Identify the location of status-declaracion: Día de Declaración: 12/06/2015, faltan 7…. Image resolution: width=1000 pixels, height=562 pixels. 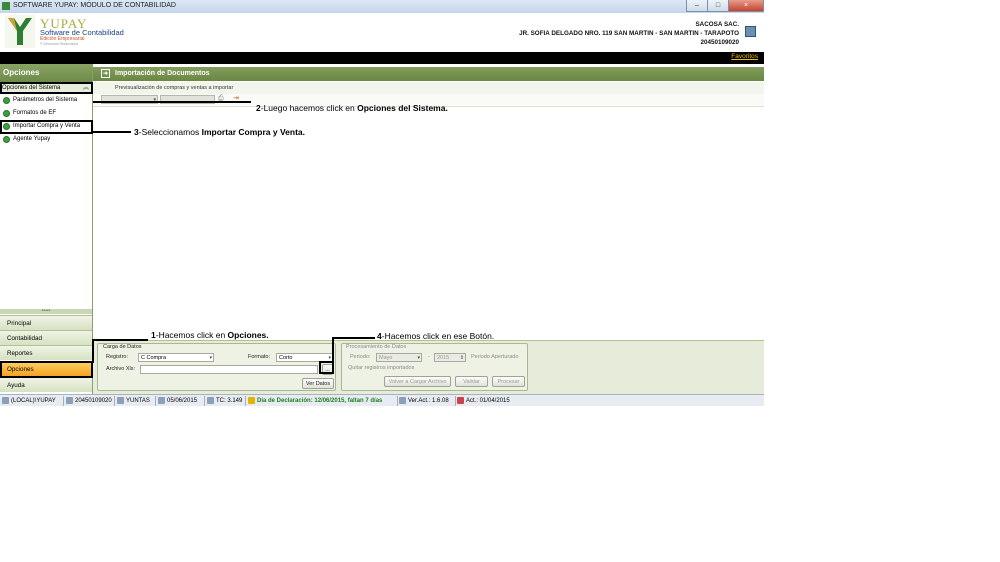
(315, 400).